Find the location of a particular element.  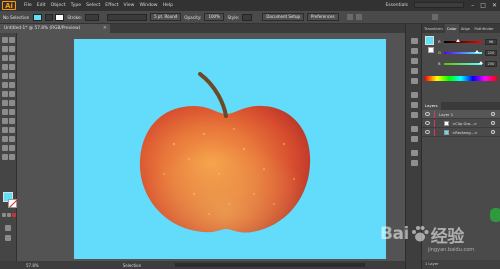

layer-name: Layer 1 is located at coordinates (446, 114).